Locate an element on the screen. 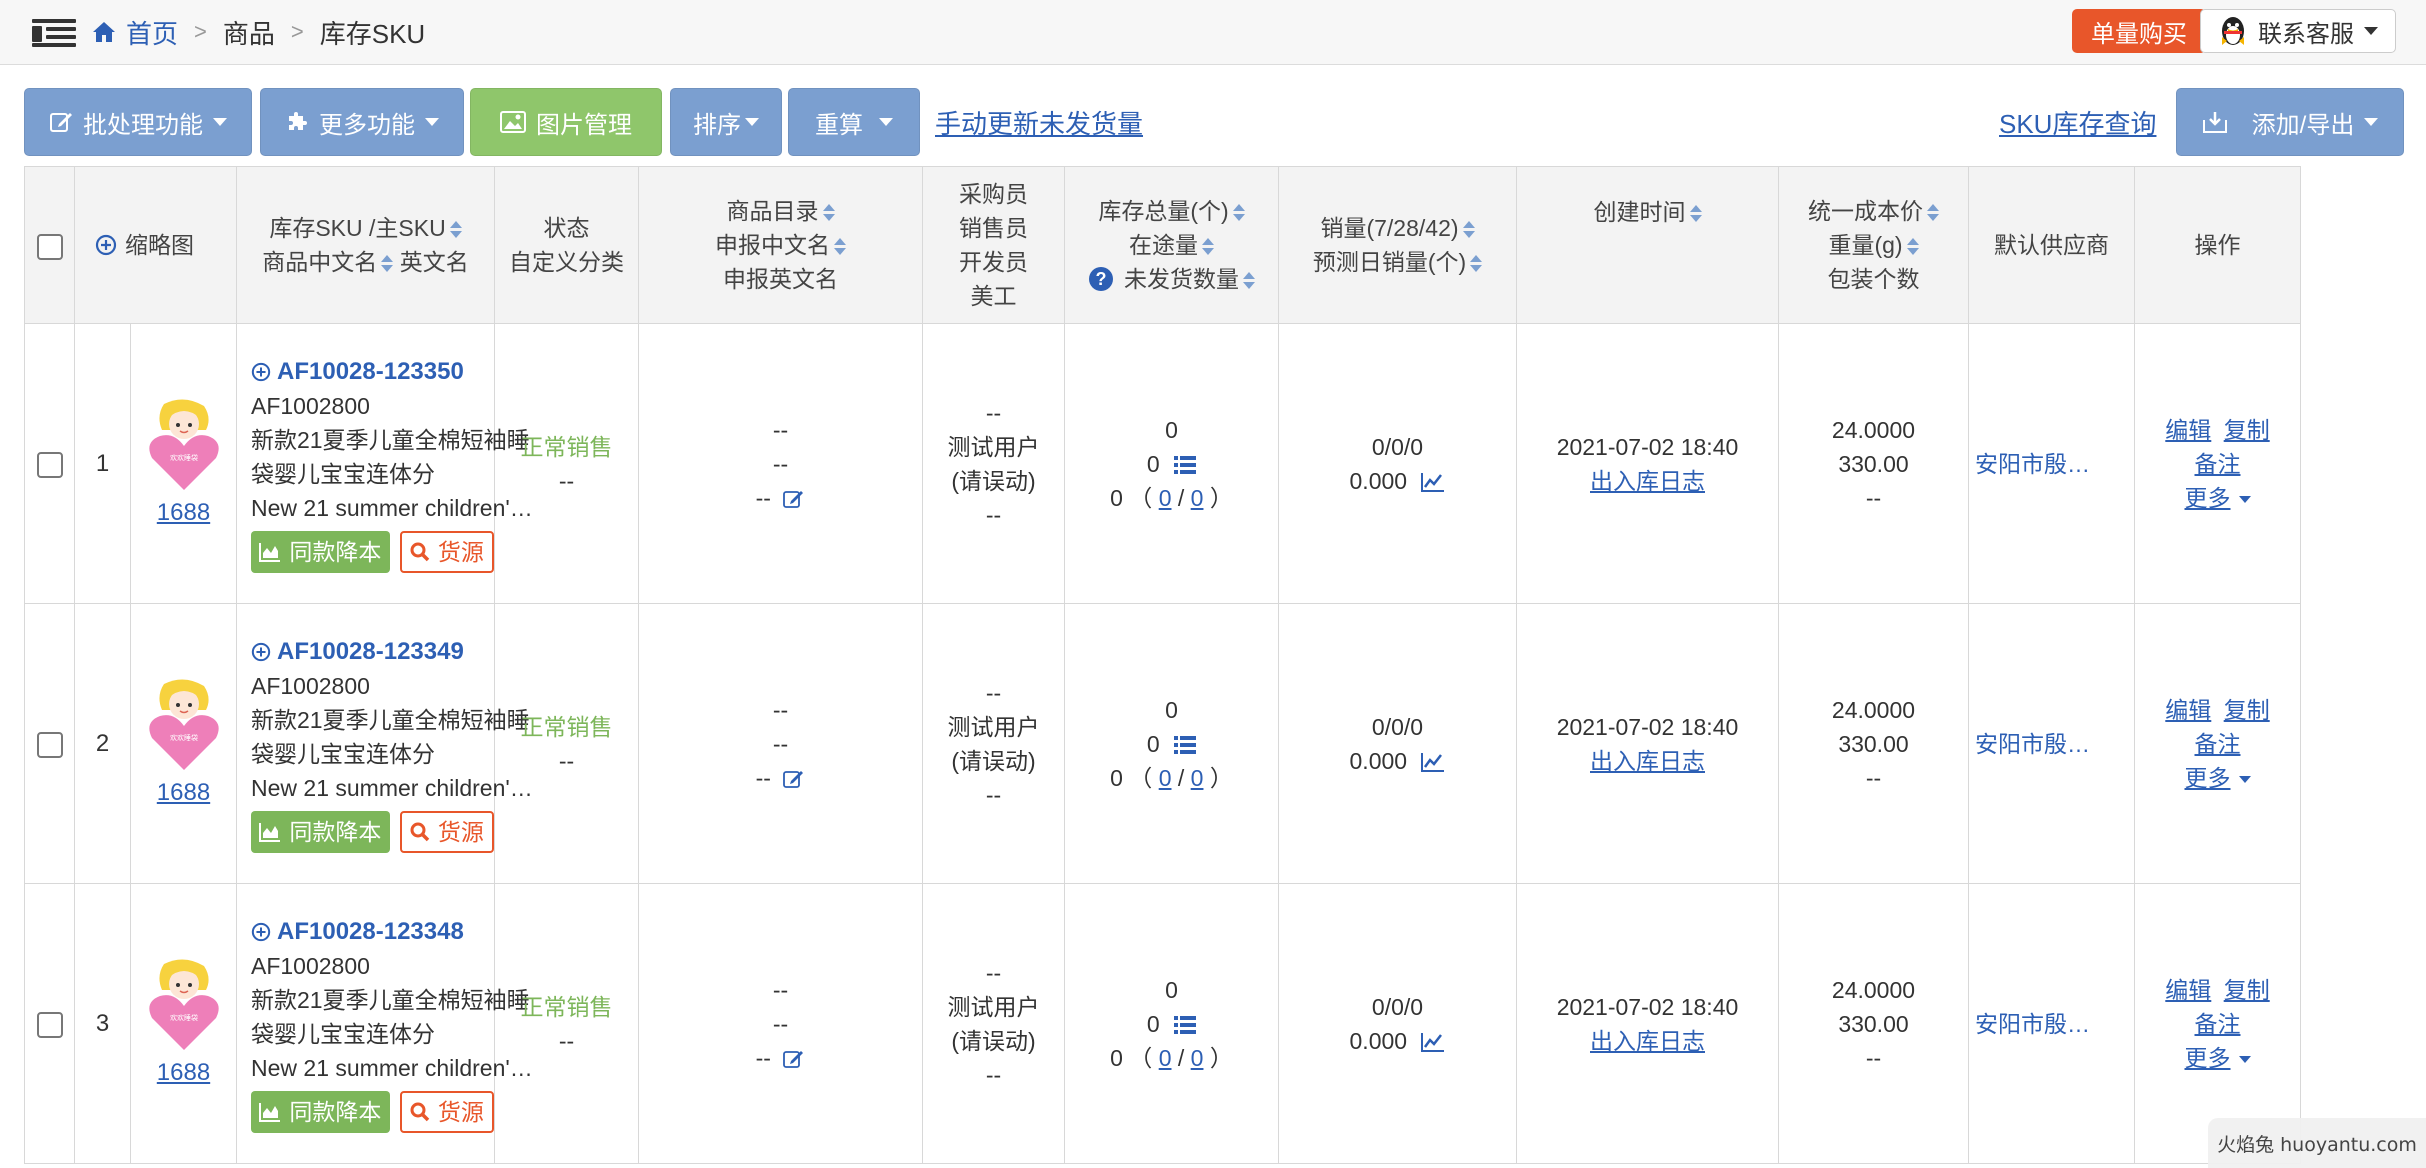  breadcrumb-section: 商品 is located at coordinates (249, 32).